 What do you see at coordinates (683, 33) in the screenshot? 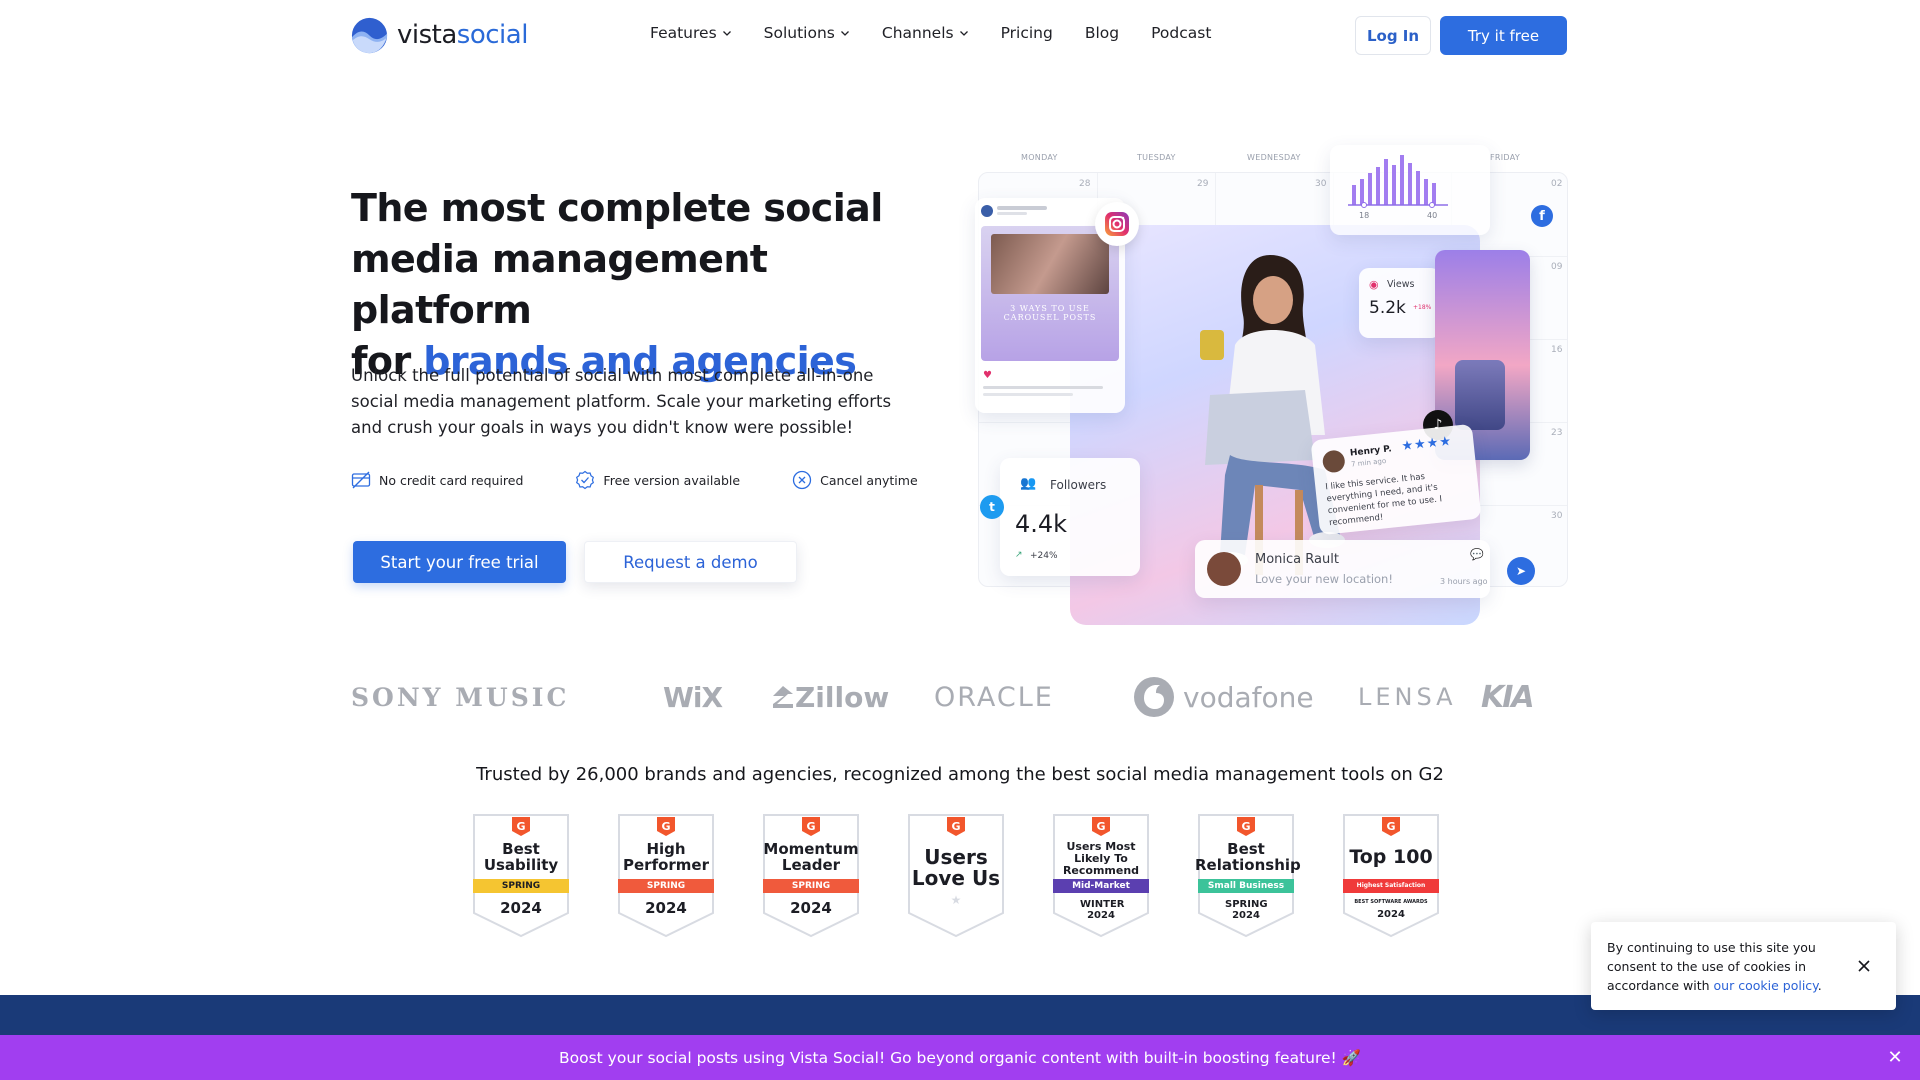
I see `menu-features-label: Features` at bounding box center [683, 33].